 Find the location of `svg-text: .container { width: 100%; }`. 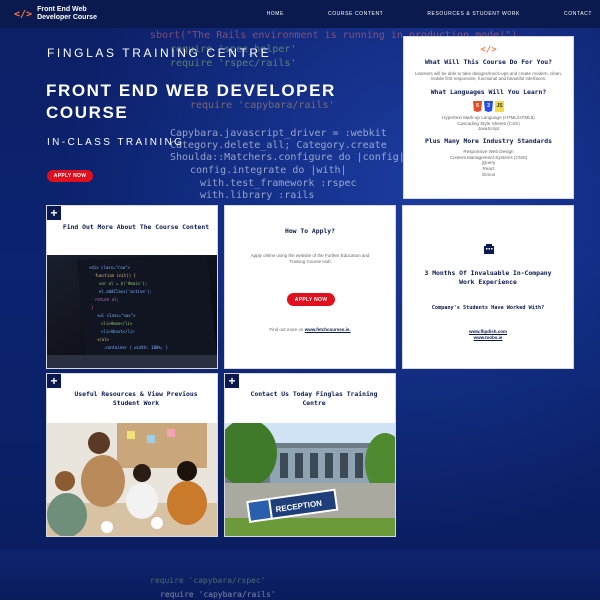

svg-text: .container { width: 100%; } is located at coordinates (135, 347).